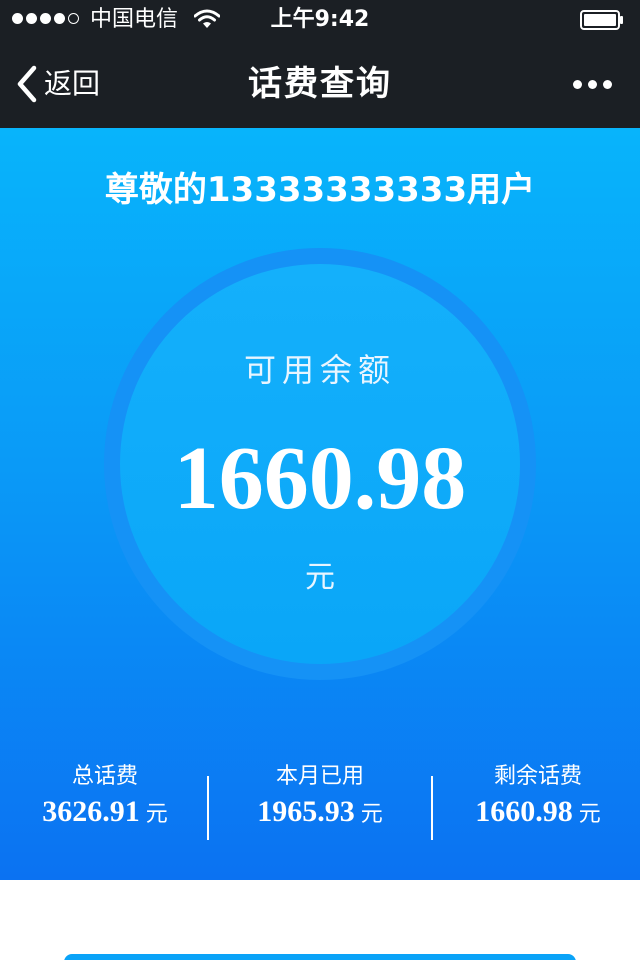 This screenshot has width=640, height=960. What do you see at coordinates (320, 957) in the screenshot?
I see `action-button` at bounding box center [320, 957].